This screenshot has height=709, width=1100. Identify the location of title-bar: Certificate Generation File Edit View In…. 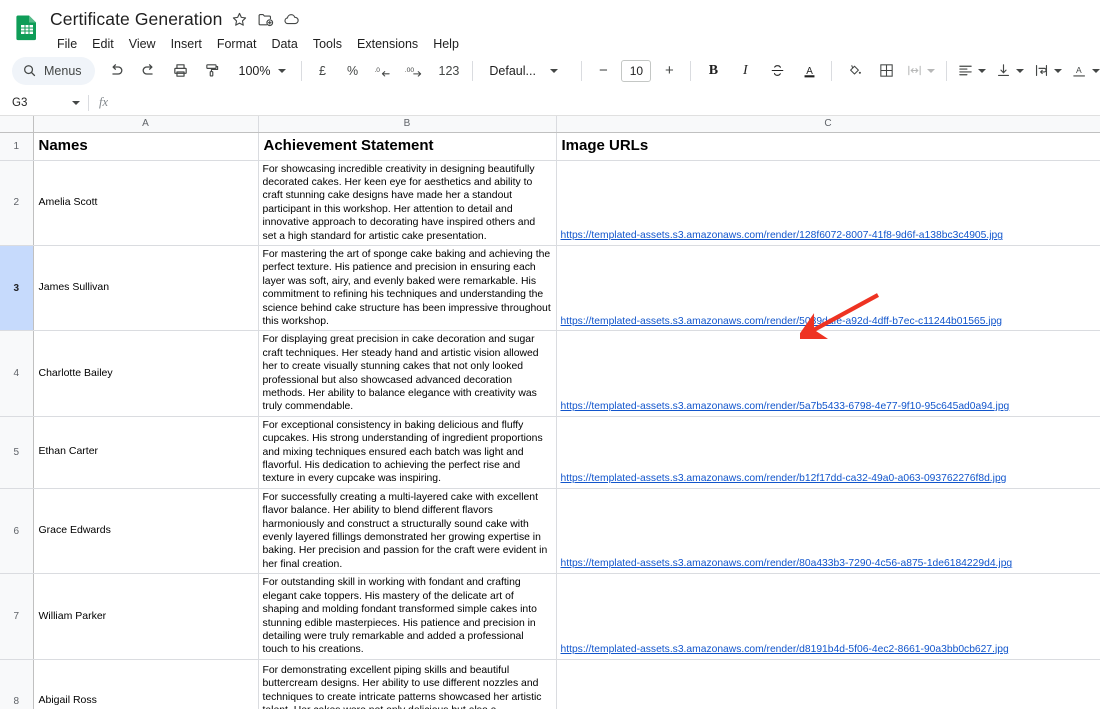
(550, 26).